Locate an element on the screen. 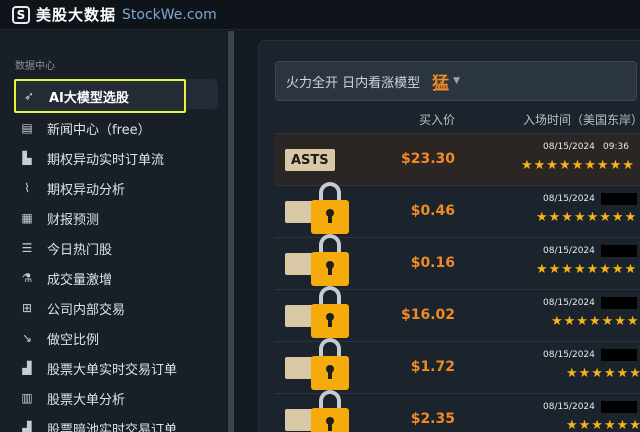  list-icon: ☰ is located at coordinates (27, 248).